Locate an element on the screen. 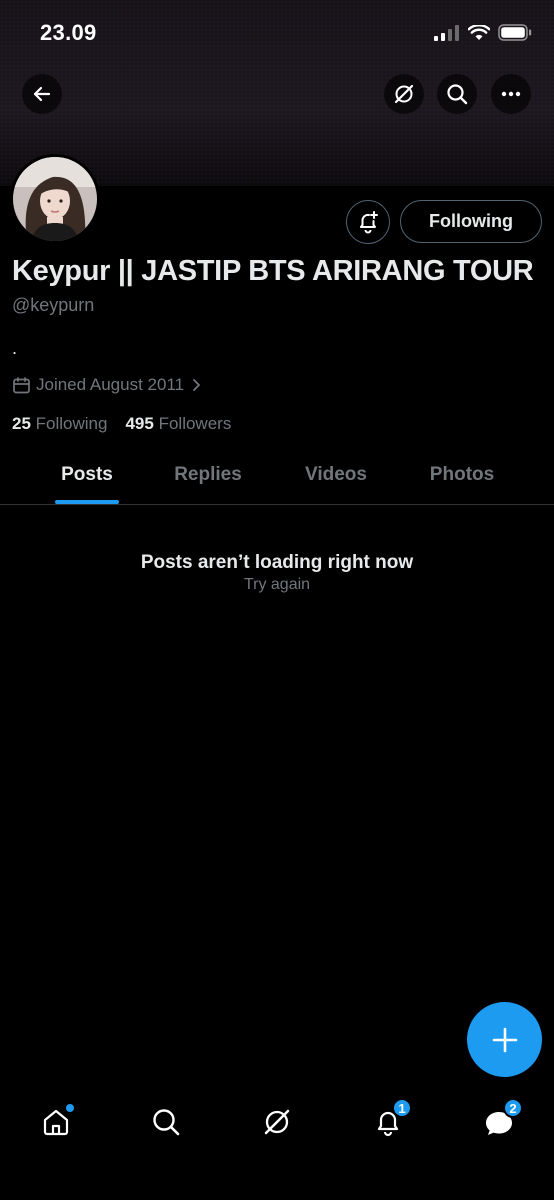 The image size is (554, 1200). grok-button is located at coordinates (404, 94).